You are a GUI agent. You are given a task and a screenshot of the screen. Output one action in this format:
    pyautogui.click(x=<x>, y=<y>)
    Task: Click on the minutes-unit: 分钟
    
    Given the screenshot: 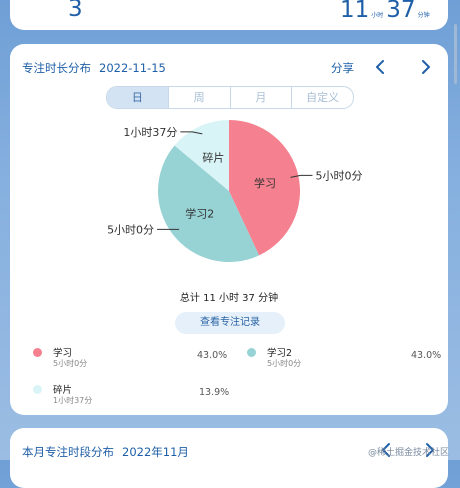 What is the action you would take?
    pyautogui.click(x=423, y=15)
    